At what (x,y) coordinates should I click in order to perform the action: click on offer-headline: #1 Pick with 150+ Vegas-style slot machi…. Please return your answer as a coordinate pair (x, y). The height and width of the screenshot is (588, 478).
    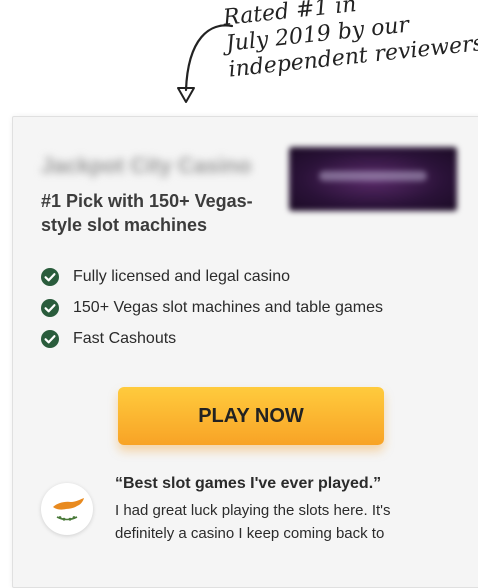
    Looking at the image, I should click on (147, 213).